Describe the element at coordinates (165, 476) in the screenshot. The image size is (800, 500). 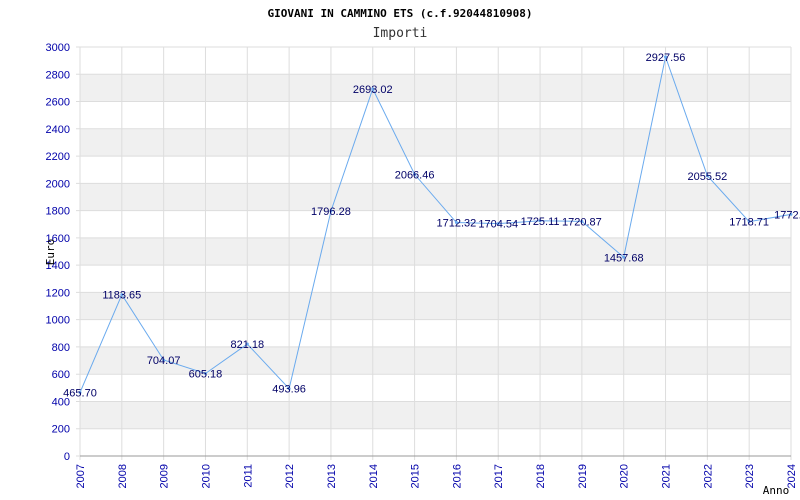
I see `x-tick-label: 2009` at that location.